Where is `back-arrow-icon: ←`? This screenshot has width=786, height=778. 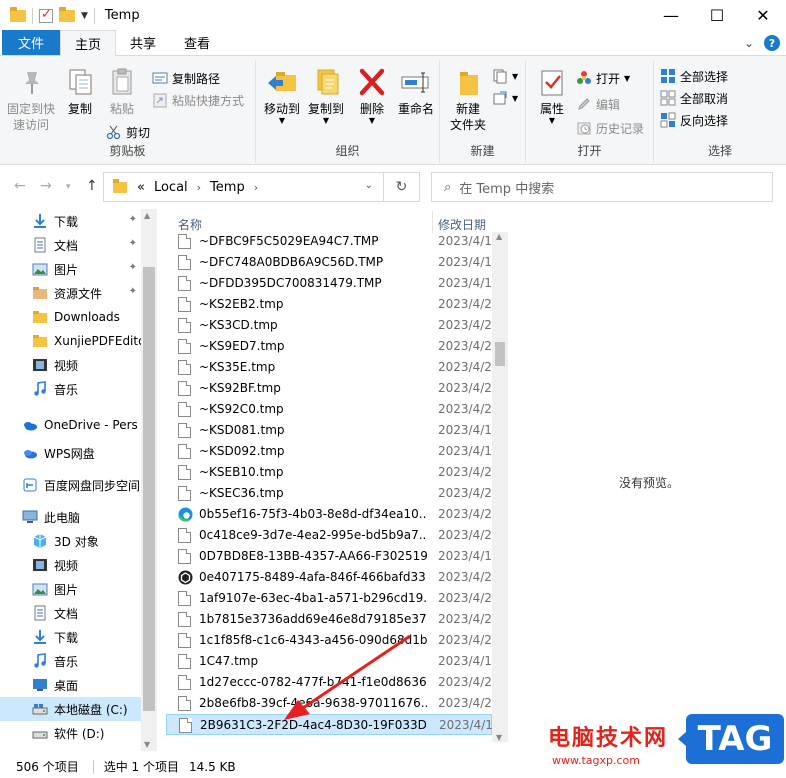 back-arrow-icon: ← is located at coordinates (20, 186).